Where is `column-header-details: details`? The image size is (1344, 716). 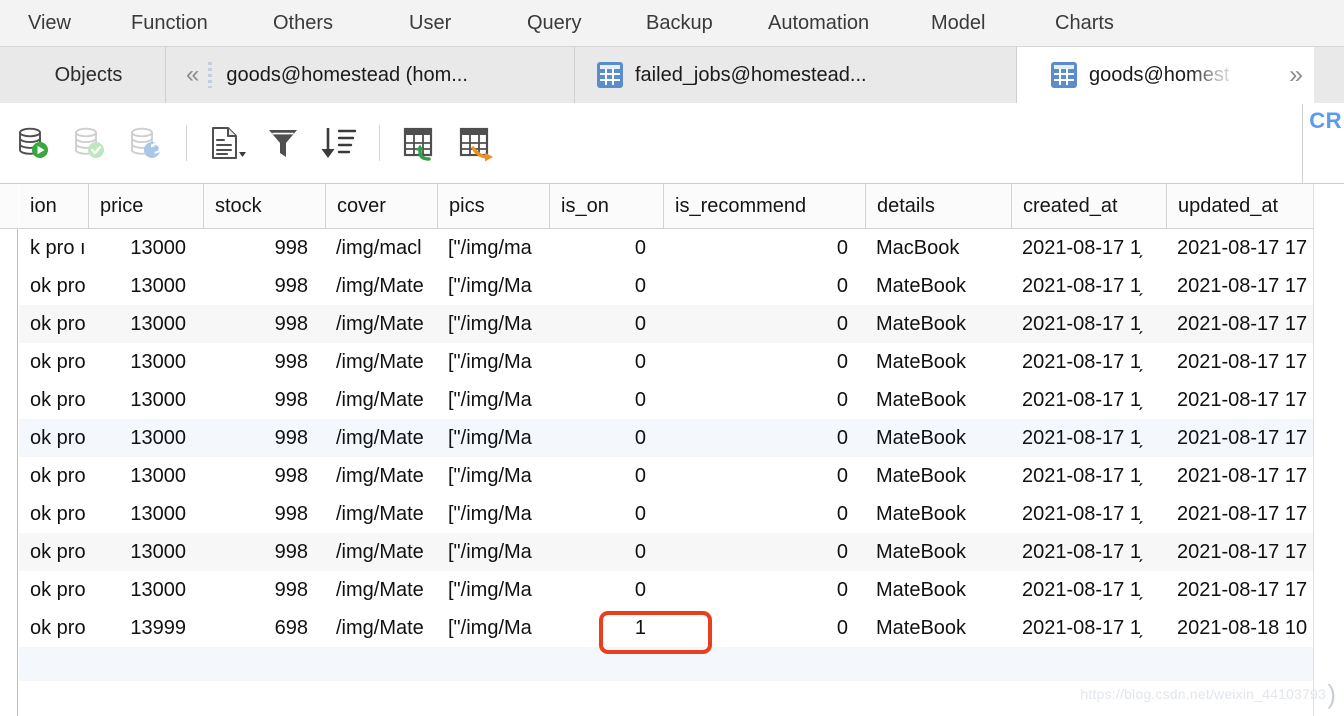 column-header-details: details is located at coordinates (938, 206).